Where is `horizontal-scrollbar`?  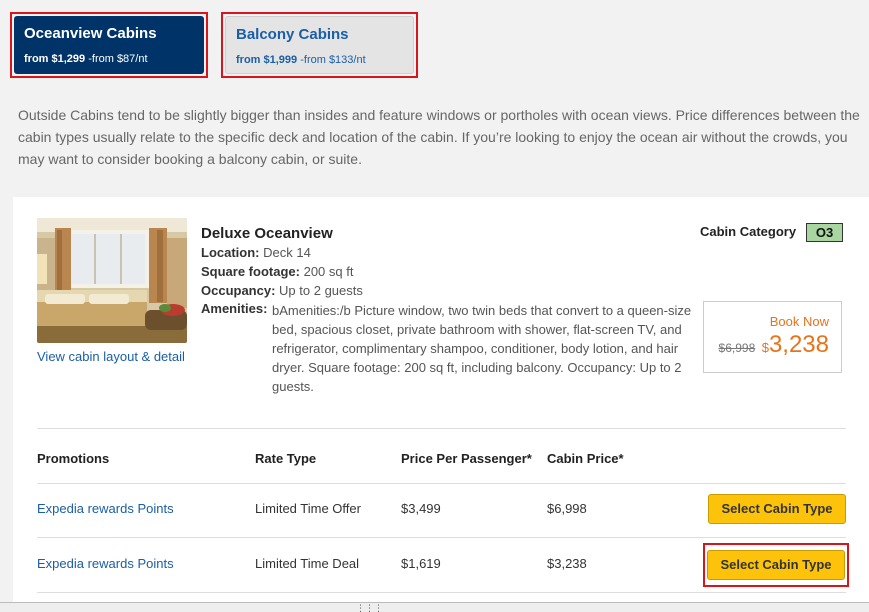
horizontal-scrollbar is located at coordinates (434, 607).